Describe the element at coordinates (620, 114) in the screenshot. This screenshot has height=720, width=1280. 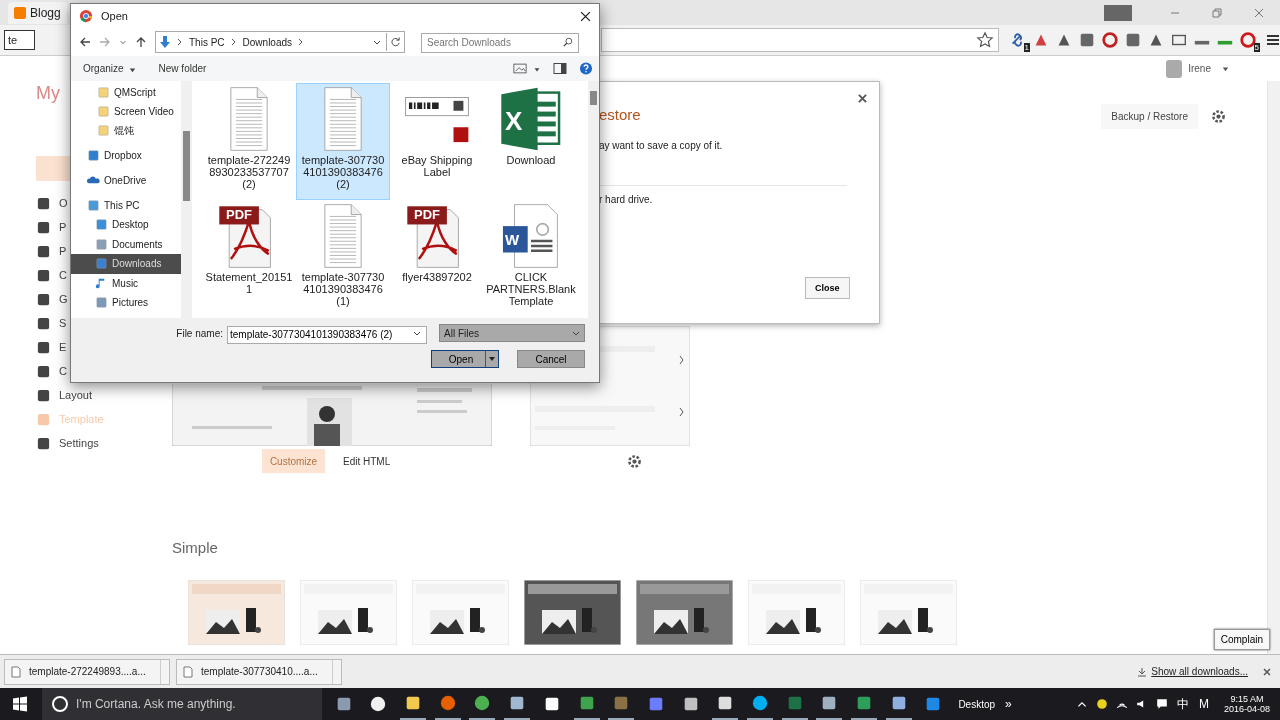
I see `dialog-title: estore` at that location.